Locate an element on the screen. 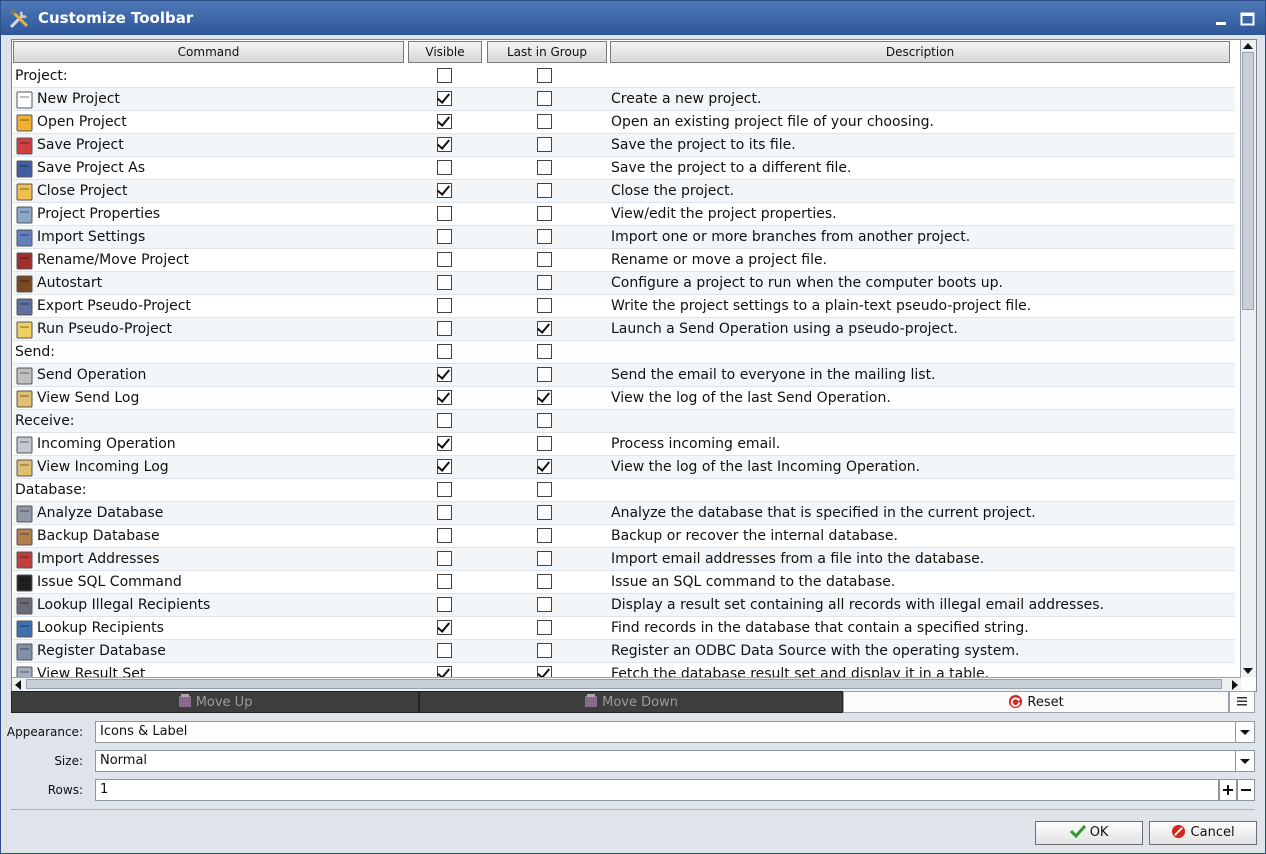 The width and height of the screenshot is (1266, 854). reset-button: Reset is located at coordinates (1036, 702).